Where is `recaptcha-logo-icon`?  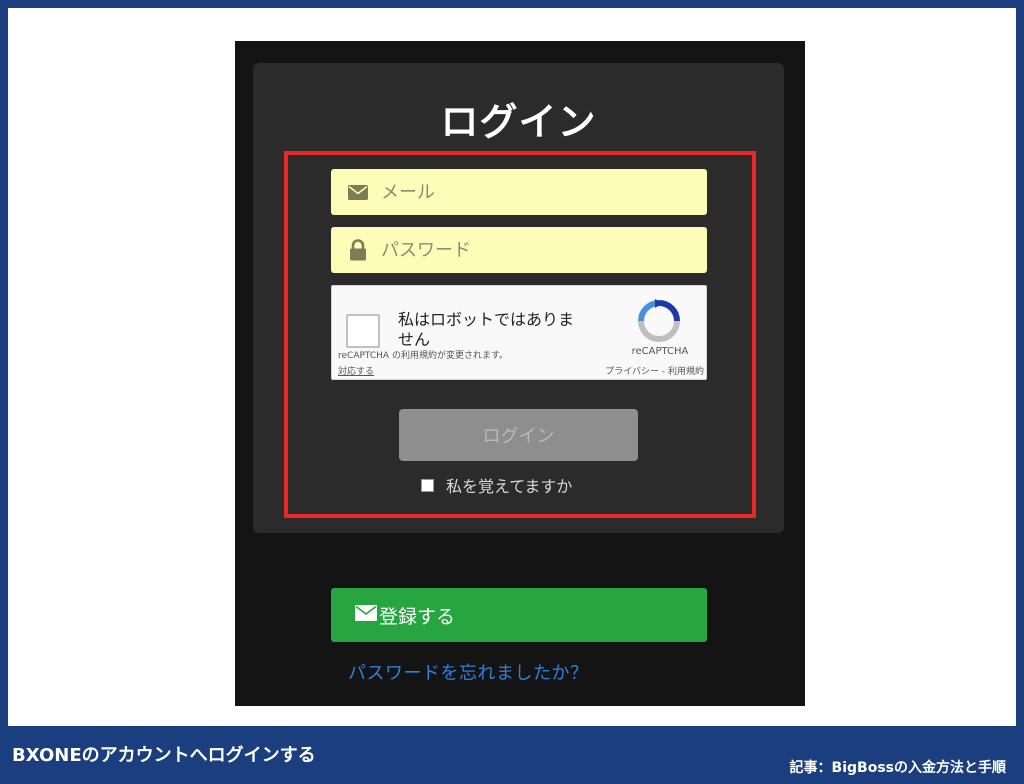 recaptcha-logo-icon is located at coordinates (659, 321).